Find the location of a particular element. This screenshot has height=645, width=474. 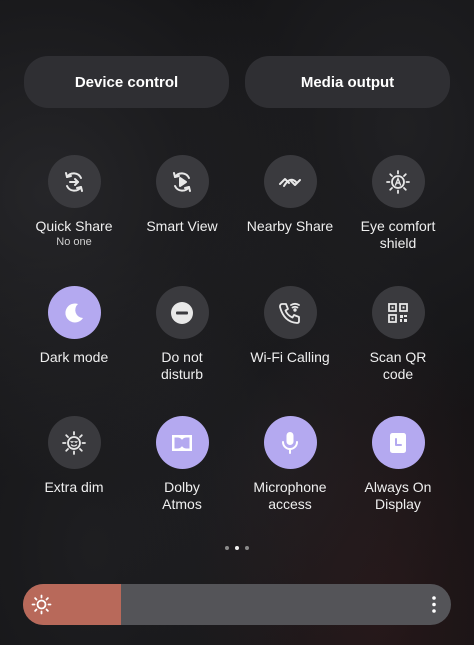

tile-extra-dim: Extra dim is located at coordinates (74, 456).